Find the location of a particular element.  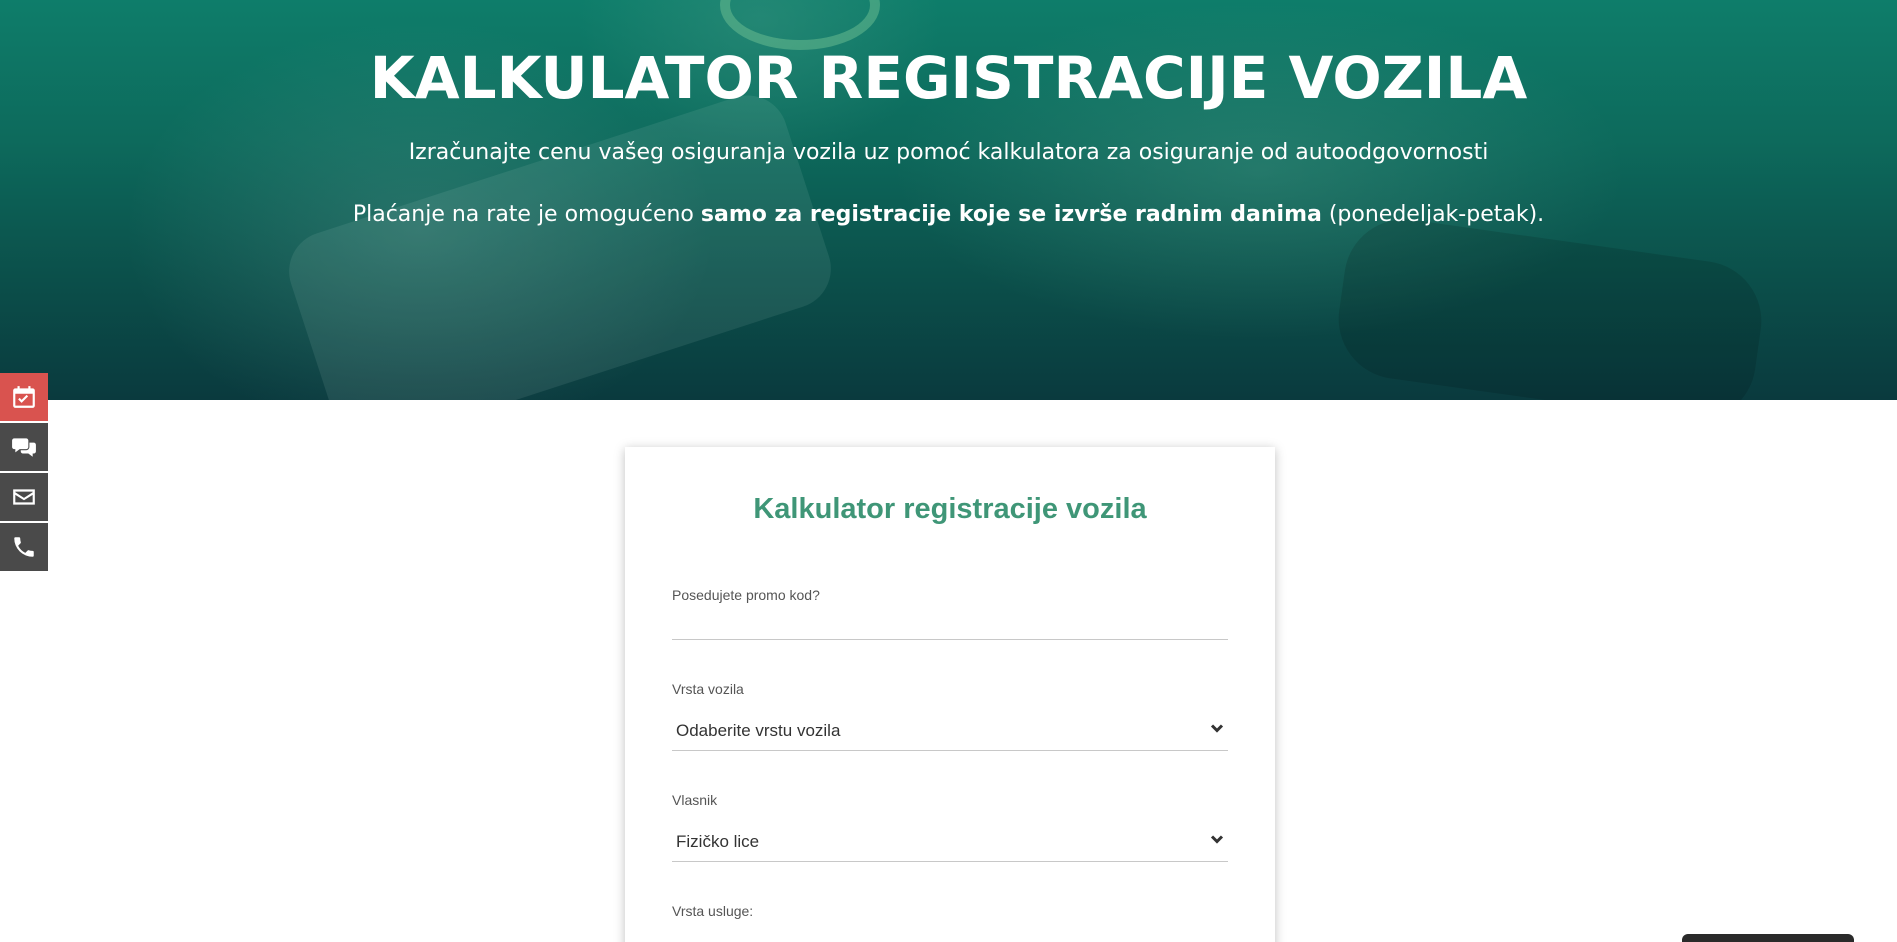

phone-icon is located at coordinates (24, 547).